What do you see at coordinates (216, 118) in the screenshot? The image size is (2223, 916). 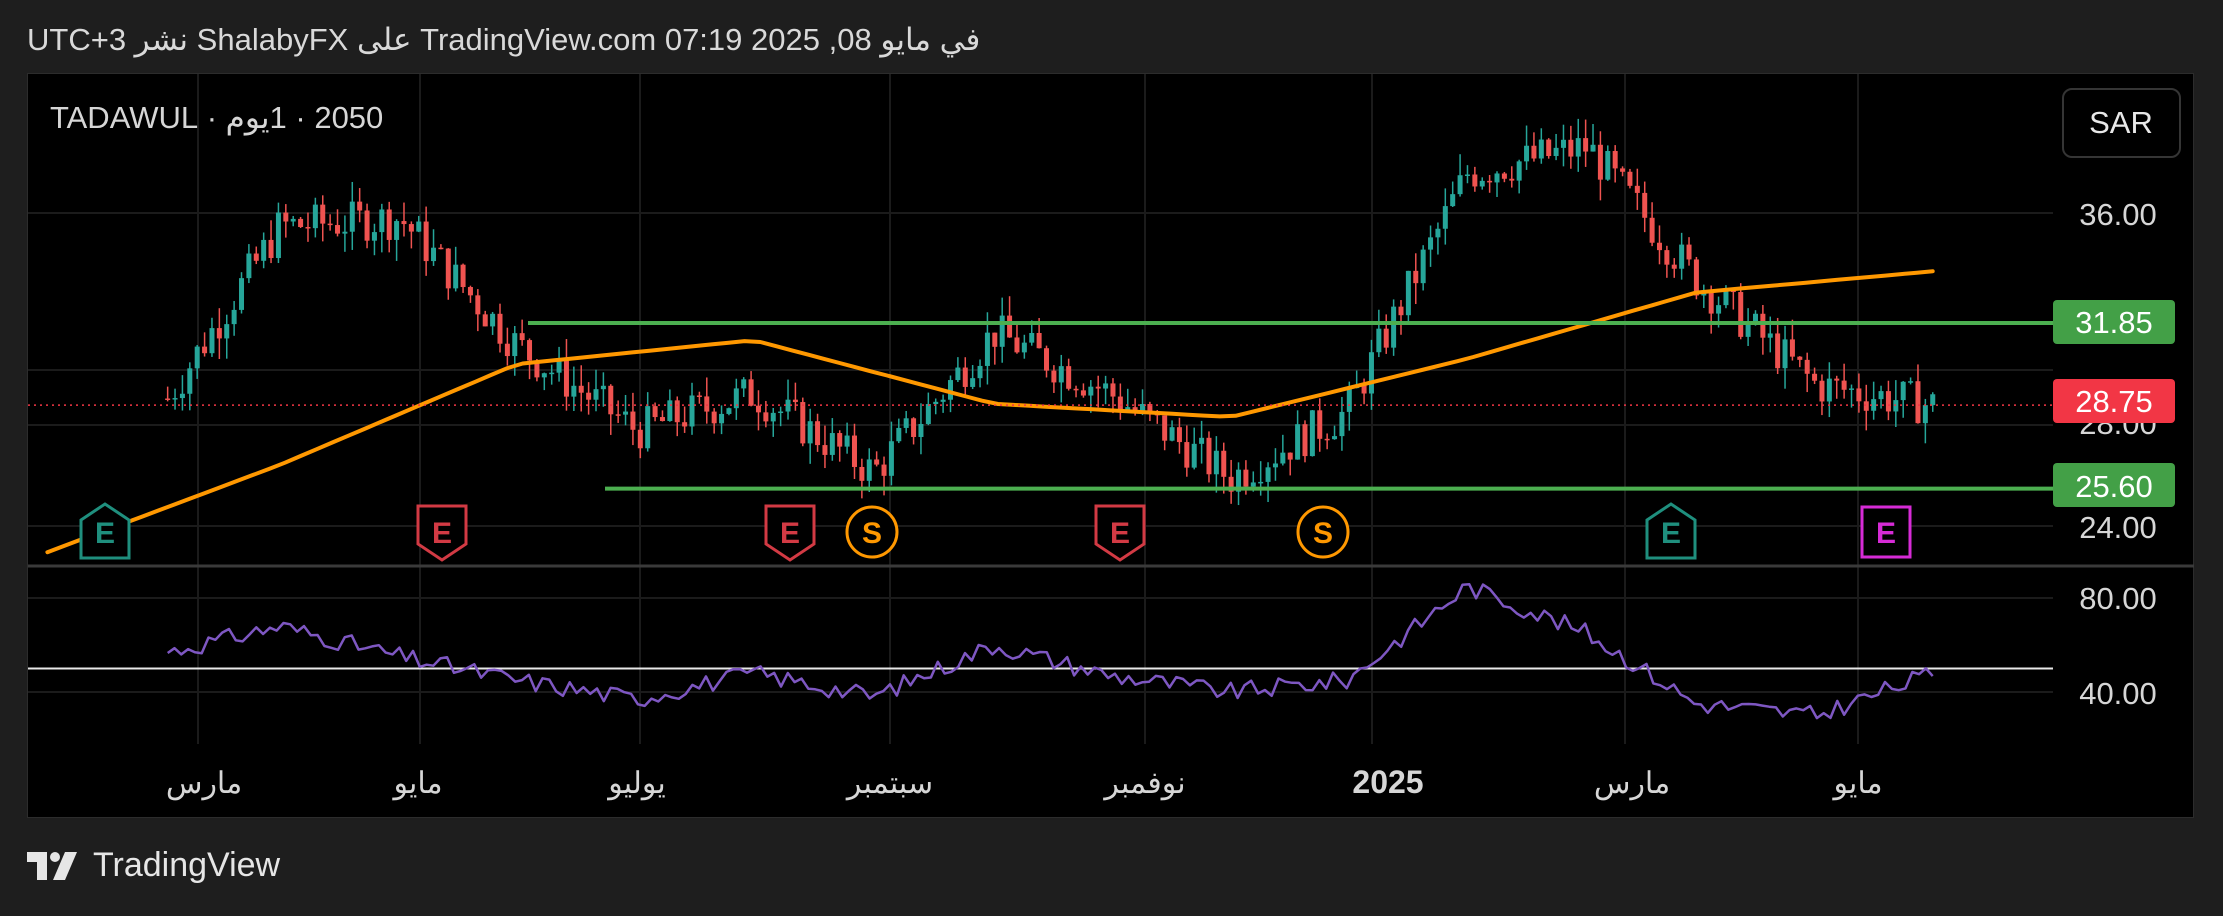 I see `symbol-label: 2050 · 1يوم · TADAWUL` at bounding box center [216, 118].